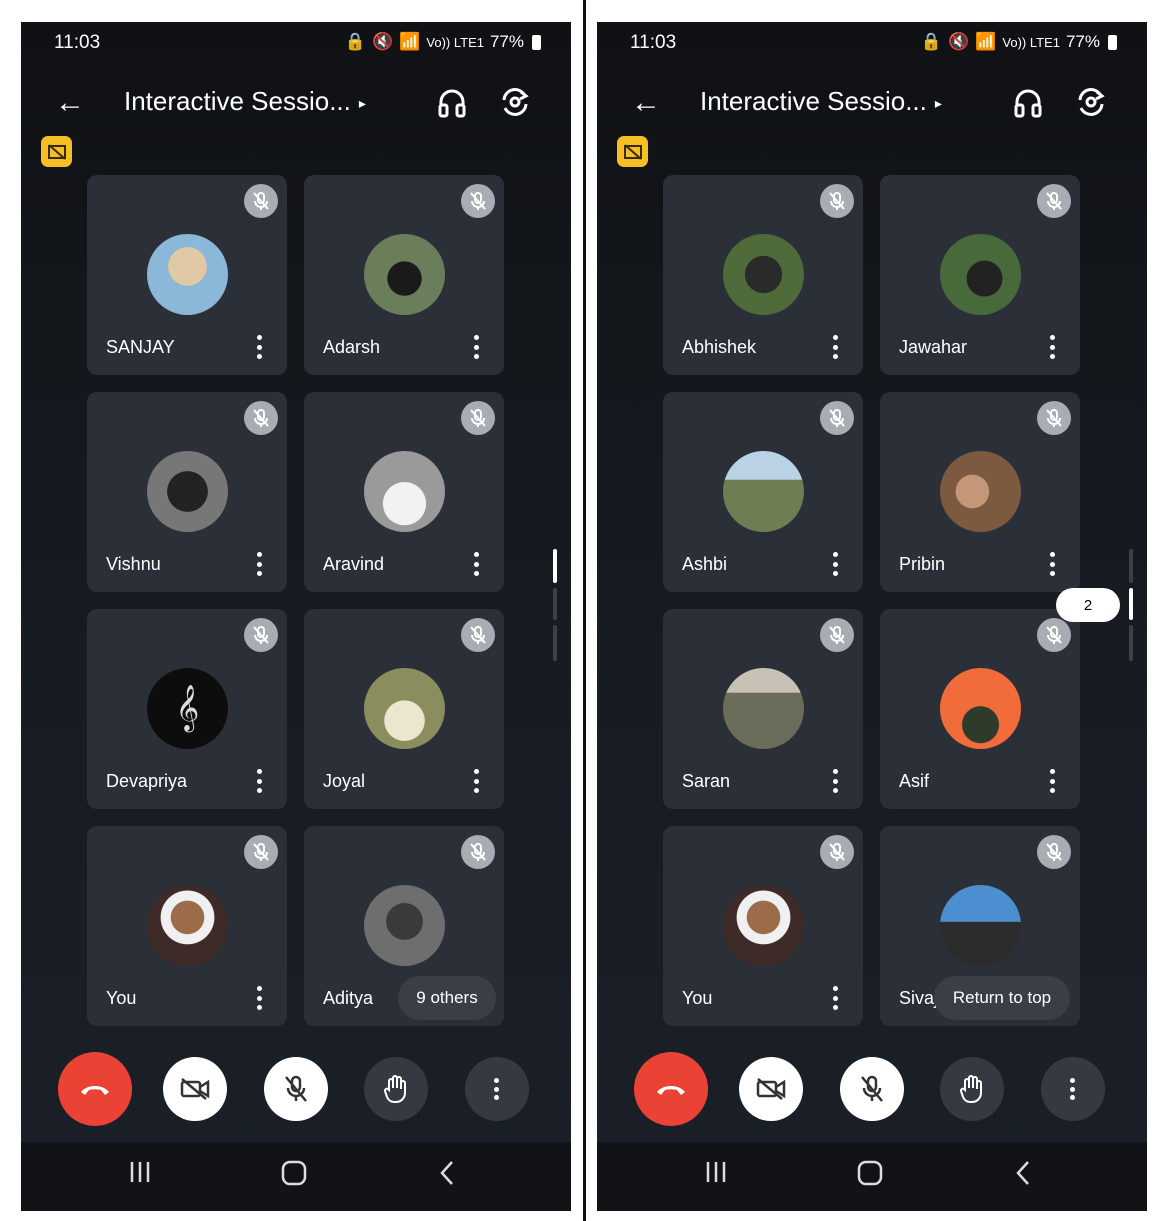  I want to click on participant-tile: Sivaj Return to top, so click(980, 926).